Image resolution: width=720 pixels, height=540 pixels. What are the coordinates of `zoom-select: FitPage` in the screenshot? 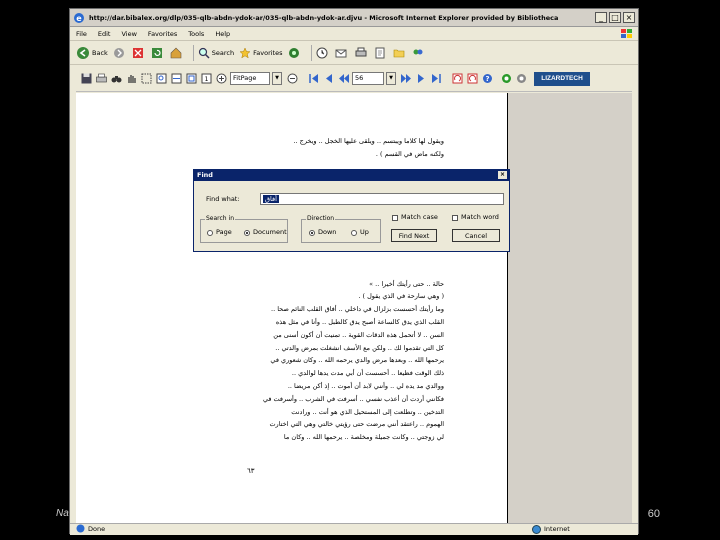 It's located at (250, 78).